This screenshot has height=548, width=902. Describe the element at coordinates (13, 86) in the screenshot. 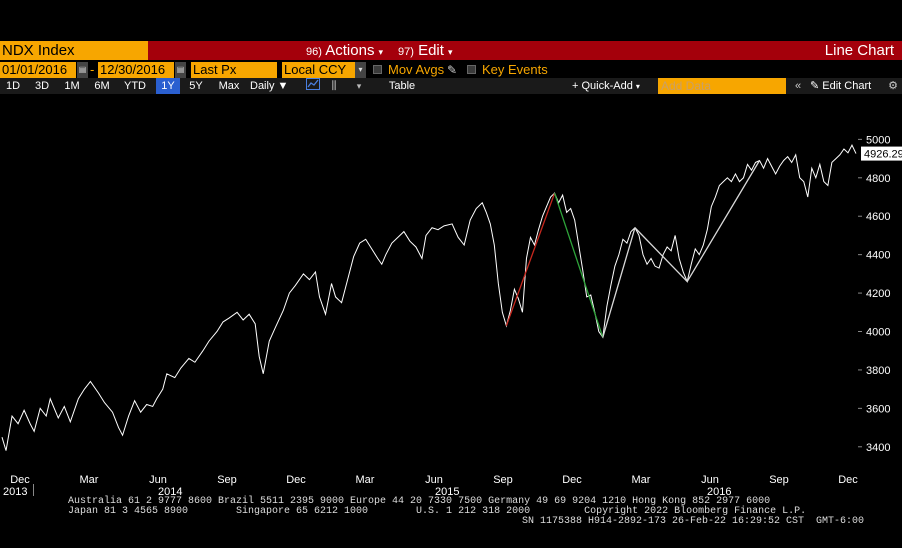

I see `range-button-1d: 1D` at that location.